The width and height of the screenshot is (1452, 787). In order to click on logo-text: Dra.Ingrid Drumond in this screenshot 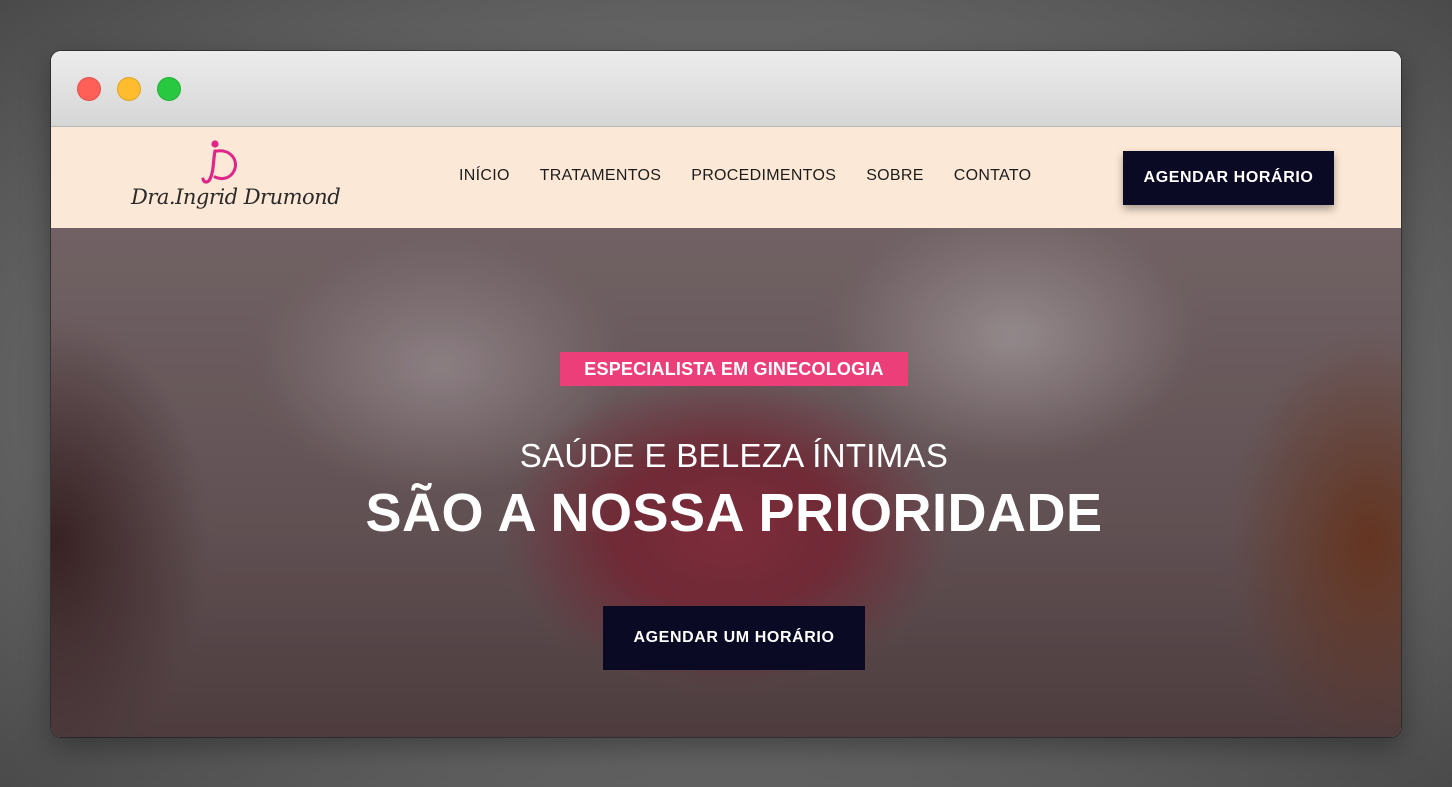, I will do `click(236, 197)`.